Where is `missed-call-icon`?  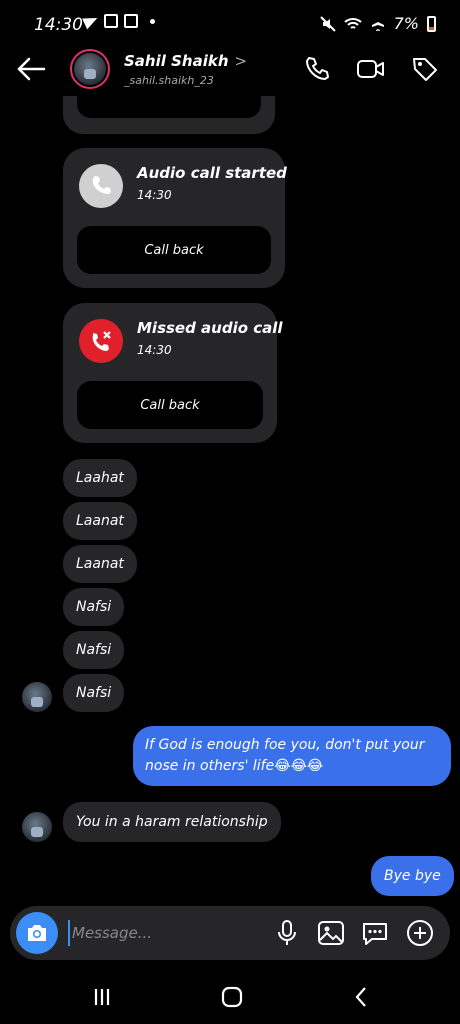 missed-call-icon is located at coordinates (101, 341).